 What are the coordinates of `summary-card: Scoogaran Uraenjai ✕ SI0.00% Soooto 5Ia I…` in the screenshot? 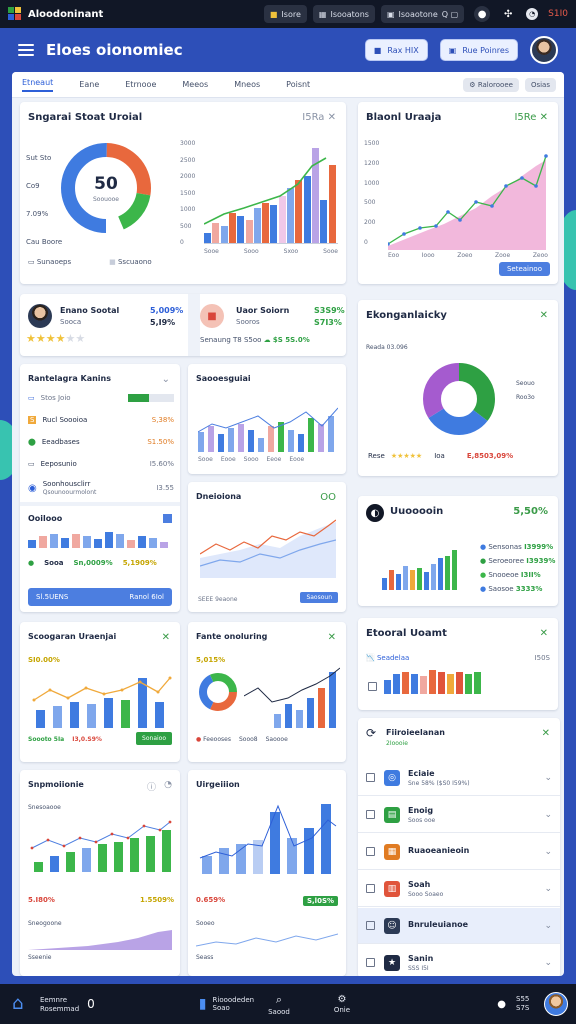 It's located at (100, 692).